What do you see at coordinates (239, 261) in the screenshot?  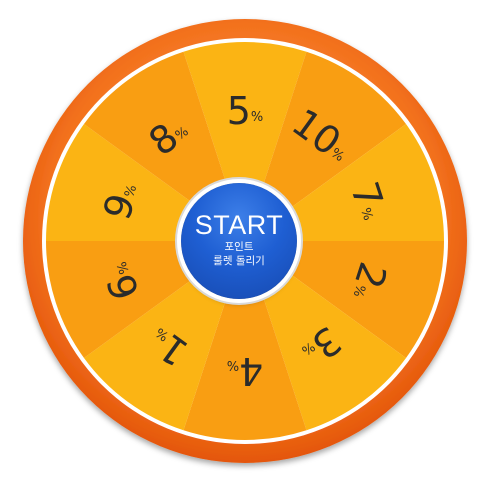 I see `start-button-subtitle-line2: 룰렛 돌리기` at bounding box center [239, 261].